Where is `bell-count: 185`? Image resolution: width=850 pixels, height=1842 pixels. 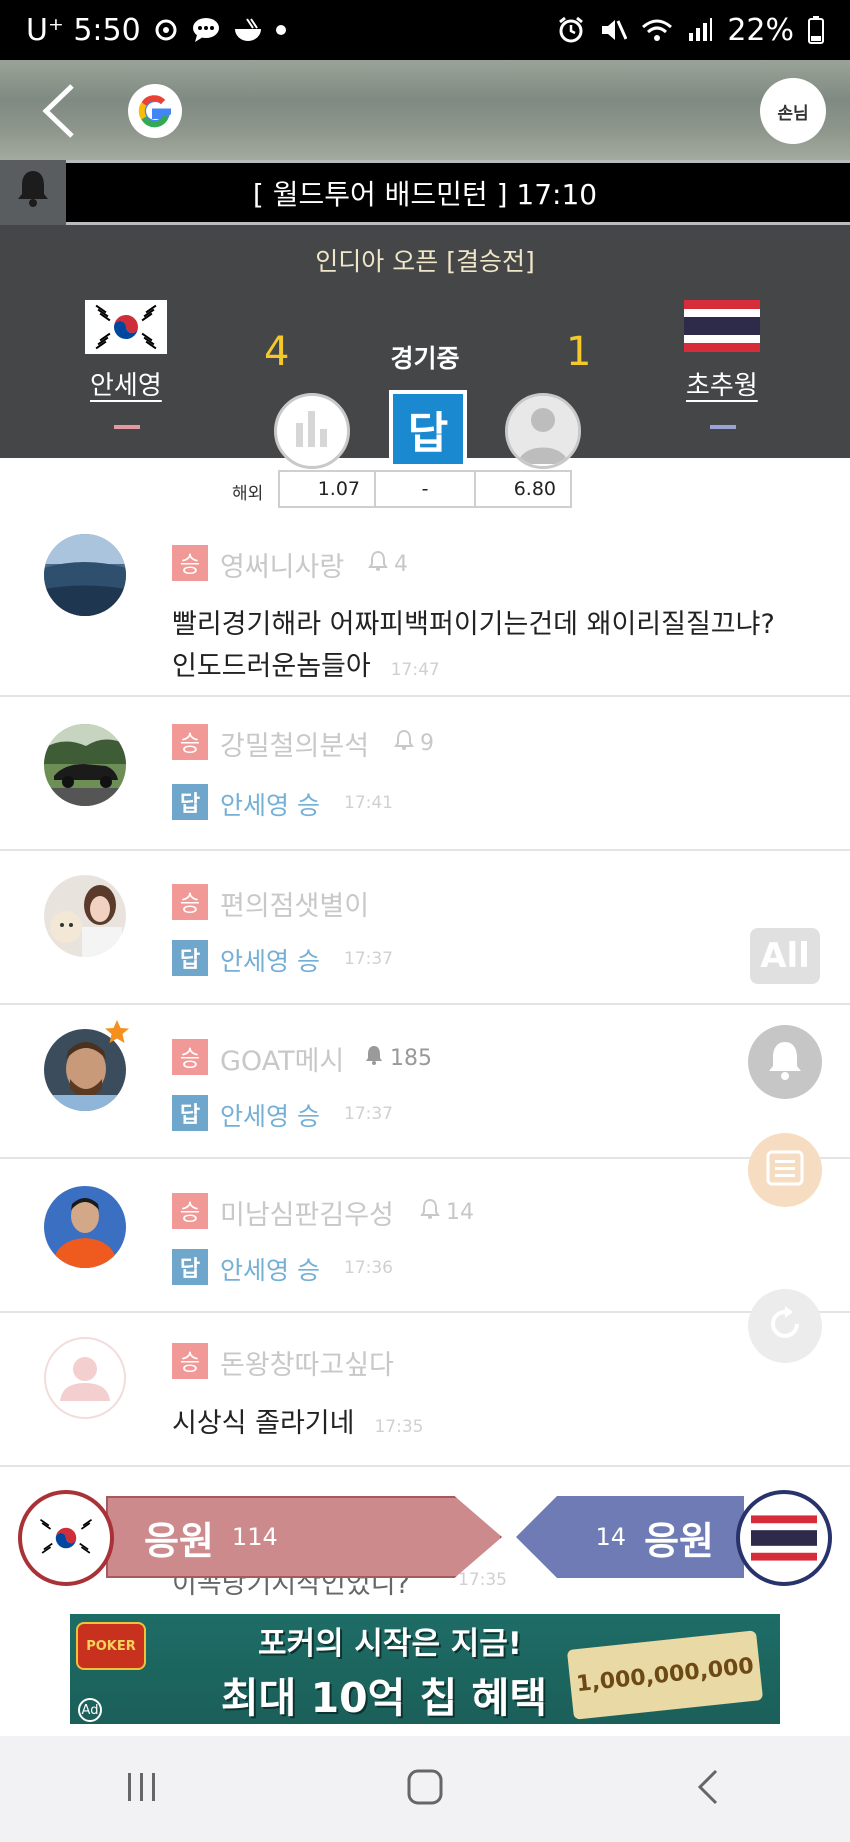 bell-count: 185 is located at coordinates (398, 1058).